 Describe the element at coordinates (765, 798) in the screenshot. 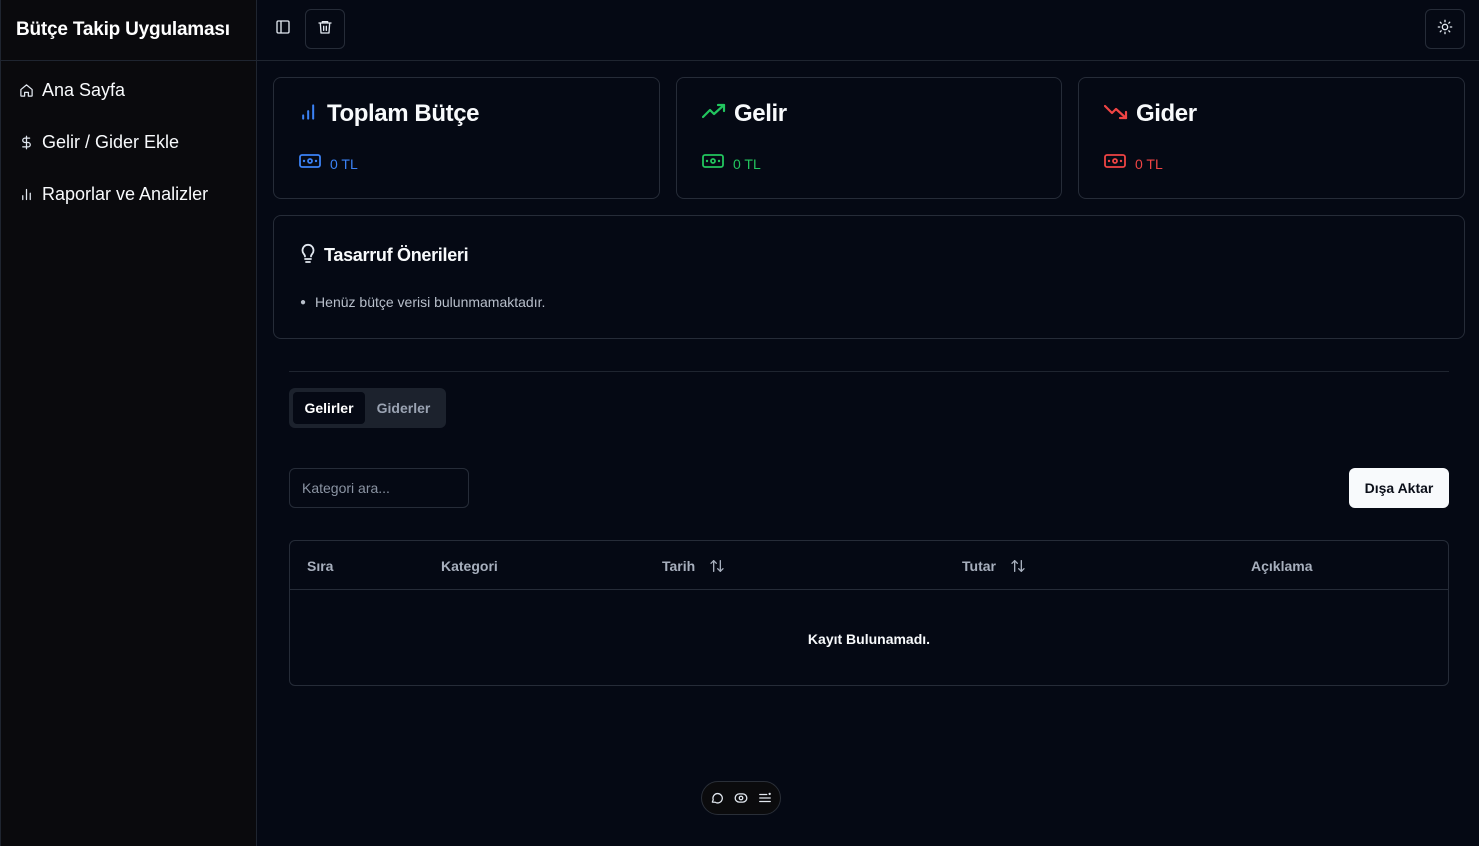

I see `menu-icon` at that location.